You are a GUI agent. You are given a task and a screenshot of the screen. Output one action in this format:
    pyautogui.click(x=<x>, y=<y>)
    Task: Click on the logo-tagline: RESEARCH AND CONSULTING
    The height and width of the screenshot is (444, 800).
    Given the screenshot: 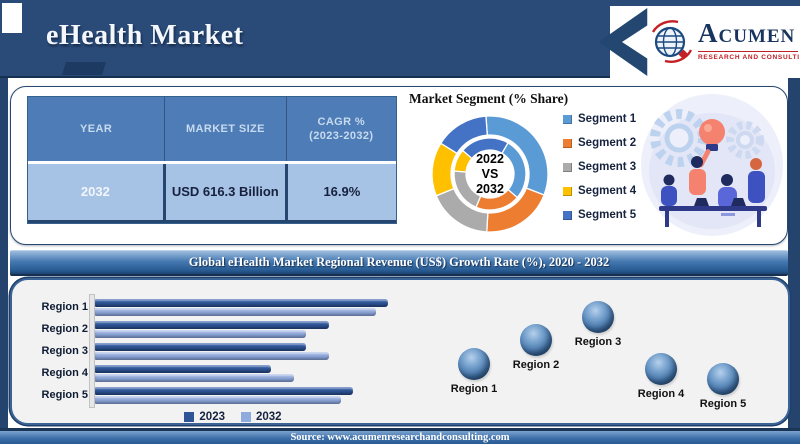 What is the action you would take?
    pyautogui.click(x=749, y=56)
    